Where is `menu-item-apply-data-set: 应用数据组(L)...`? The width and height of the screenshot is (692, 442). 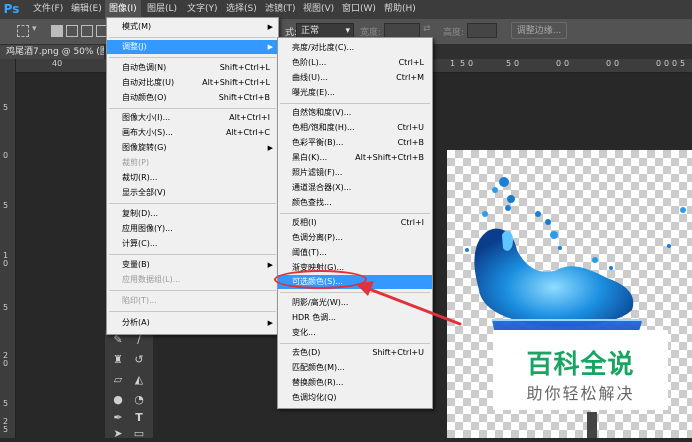 menu-item-apply-data-set: 应用数据组(L)... is located at coordinates (192, 280).